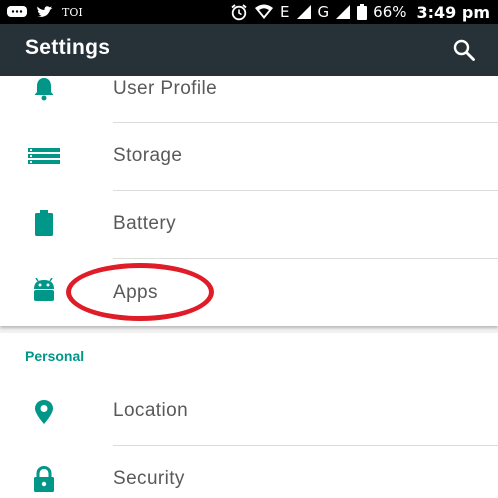  What do you see at coordinates (72, 12) in the screenshot?
I see `carrier-text: TOI` at bounding box center [72, 12].